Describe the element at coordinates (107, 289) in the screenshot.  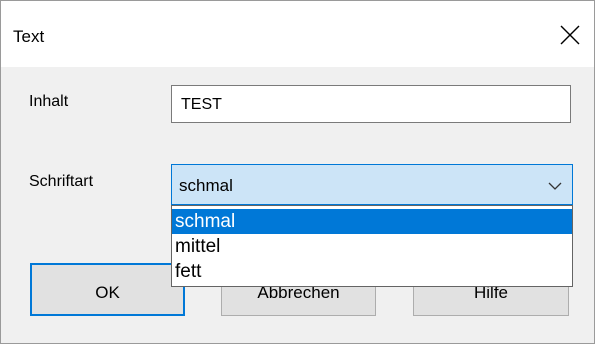
I see `ok-button: OK` at that location.